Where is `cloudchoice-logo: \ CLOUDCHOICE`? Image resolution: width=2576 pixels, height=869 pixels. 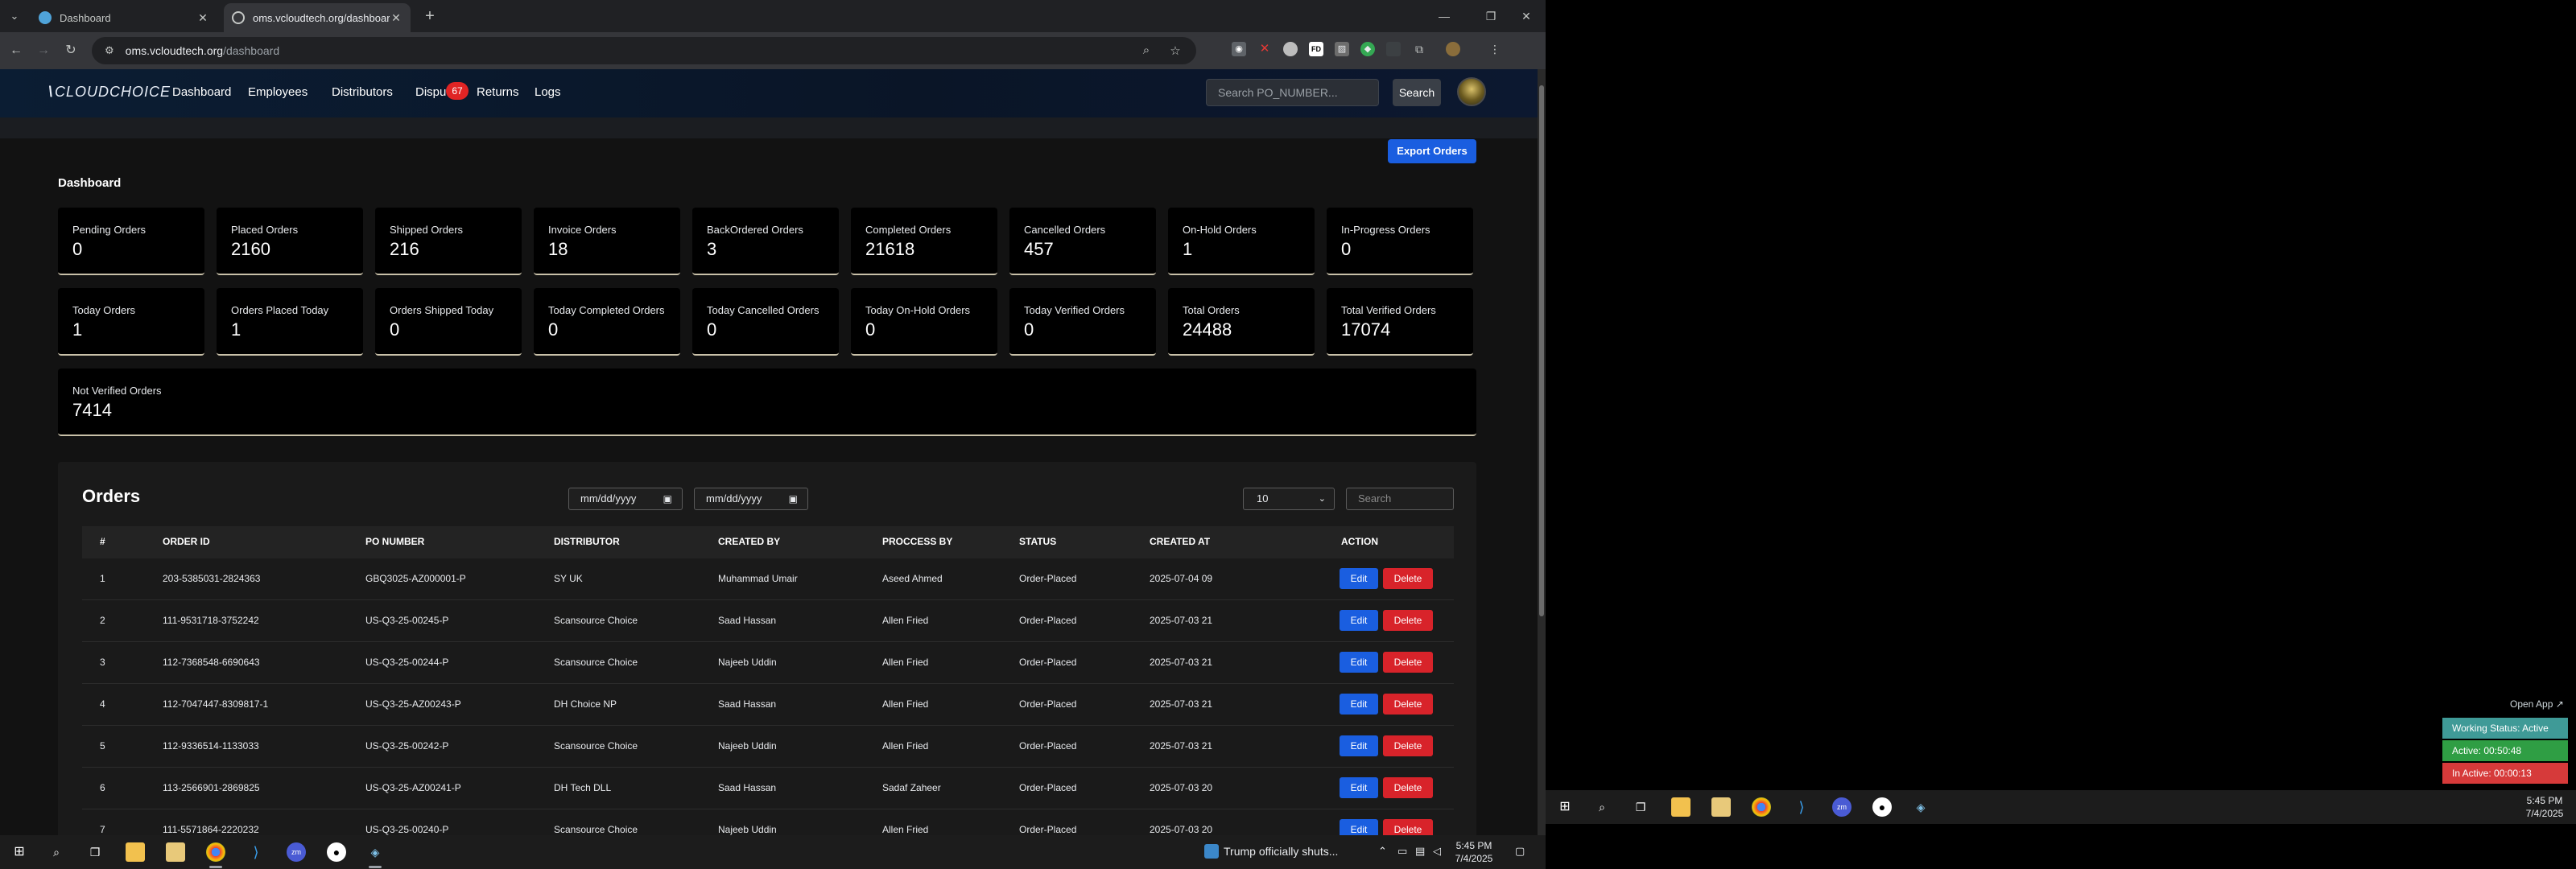 cloudchoice-logo: \ CLOUDCHOICE is located at coordinates (109, 92).